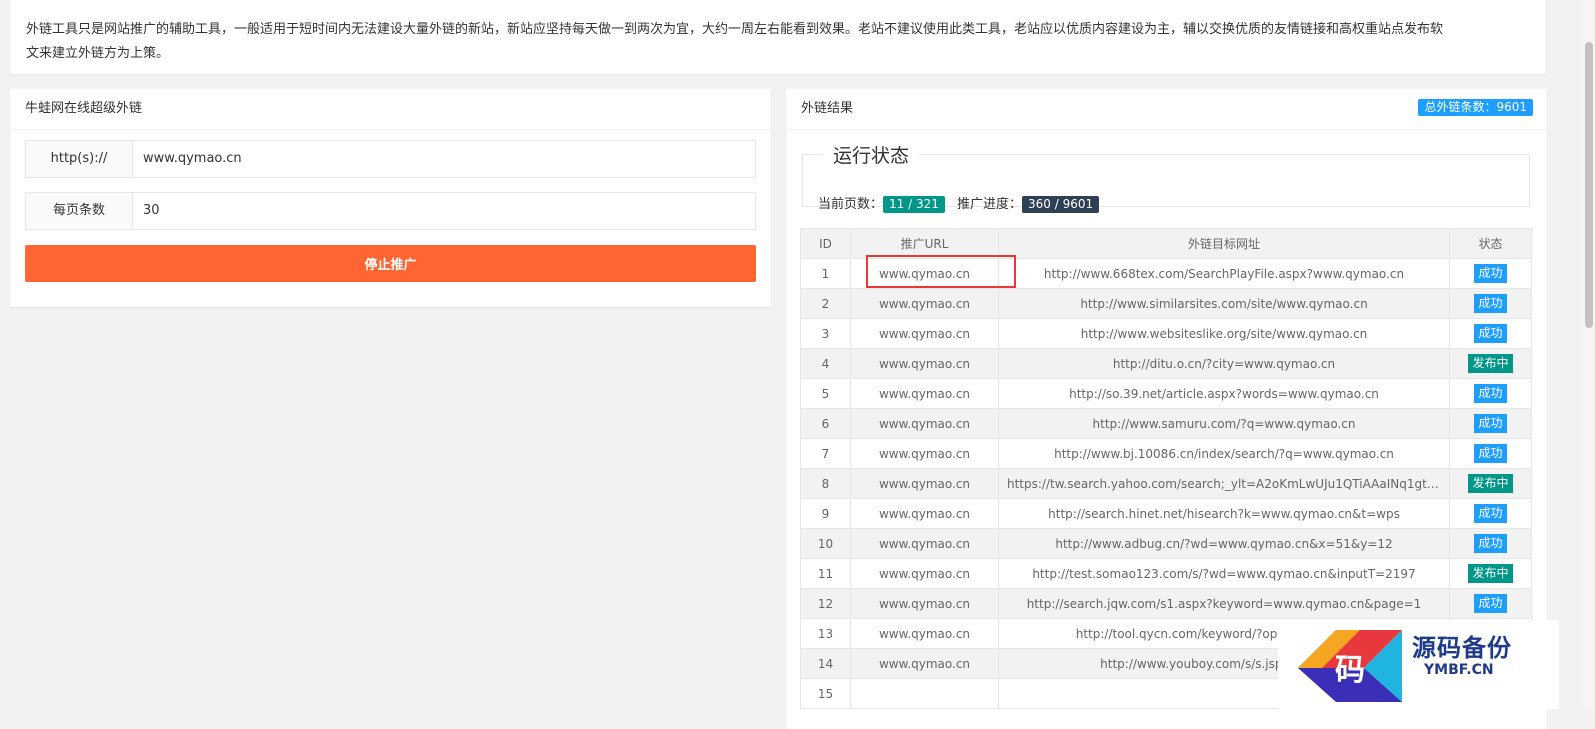  What do you see at coordinates (390, 263) in the screenshot?
I see `stop-promotion-button: 停止推广` at bounding box center [390, 263].